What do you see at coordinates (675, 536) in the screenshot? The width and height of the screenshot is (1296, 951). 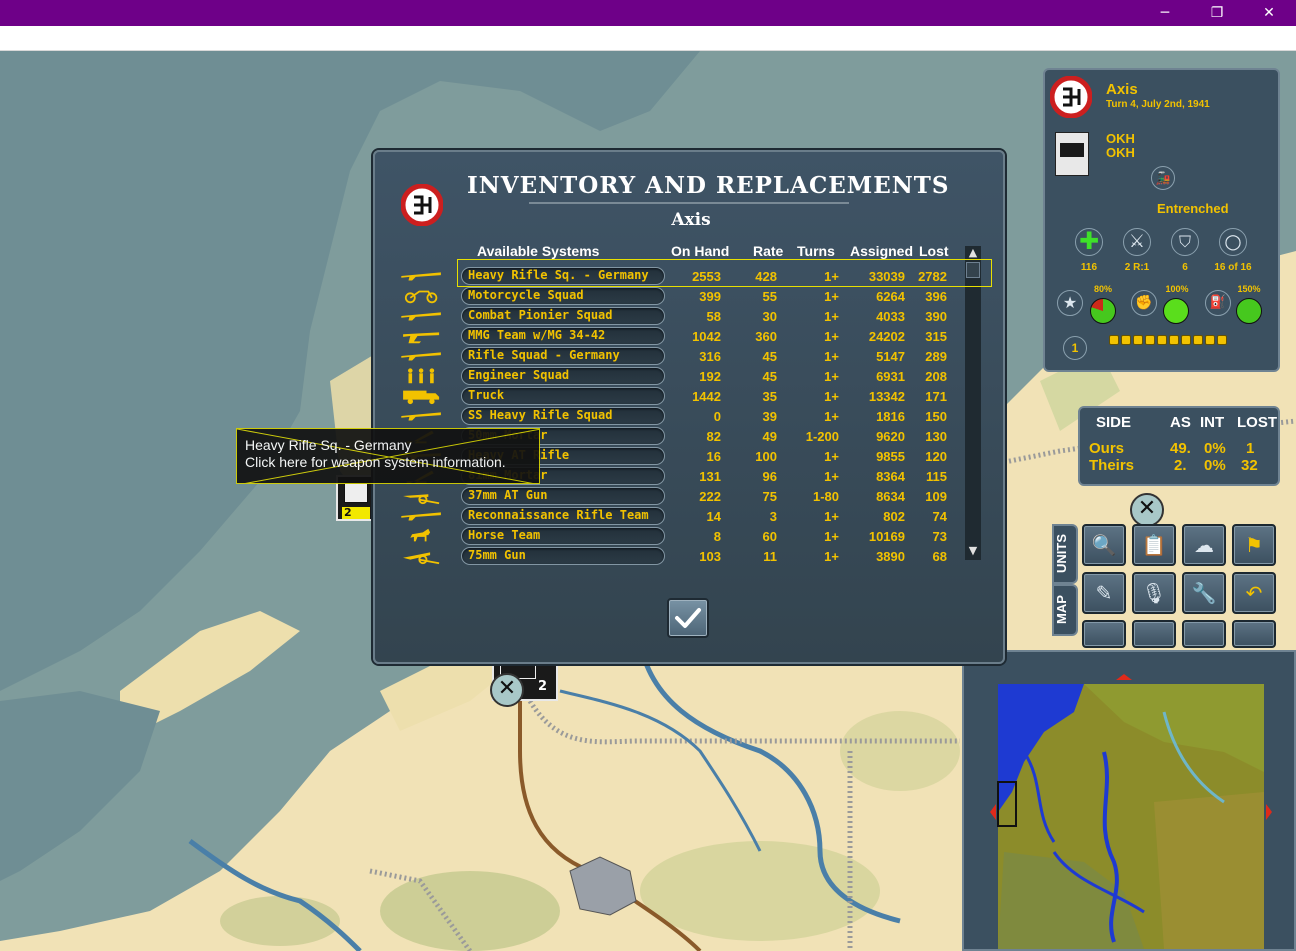 I see `inventory-row: Horse Team 8 60 1+ 10169 73` at bounding box center [675, 536].